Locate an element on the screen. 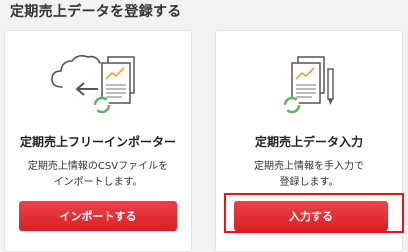 This screenshot has width=408, height=252. card-description: 定期売上情報を手入力で 登録します。 is located at coordinates (309, 175).